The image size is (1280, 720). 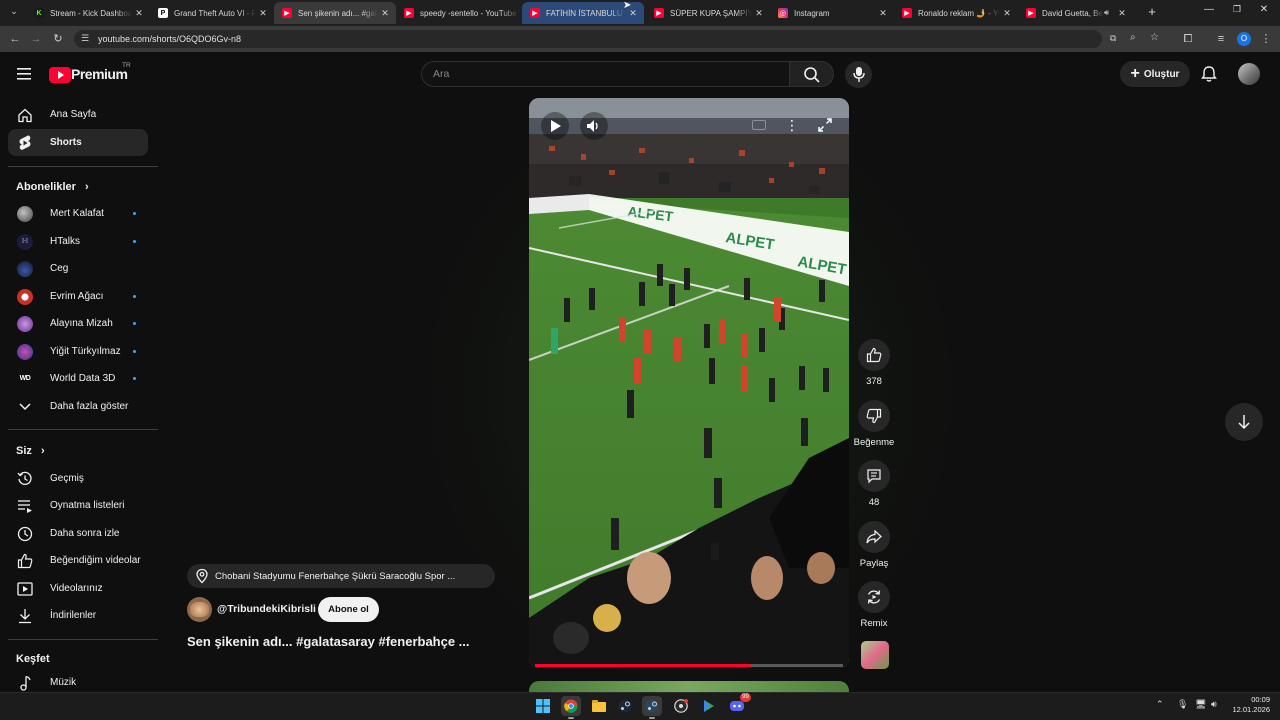 What do you see at coordinates (78, 560) in the screenshot?
I see `sidebar-item-liked-videos: Beğendiğim videolar` at bounding box center [78, 560].